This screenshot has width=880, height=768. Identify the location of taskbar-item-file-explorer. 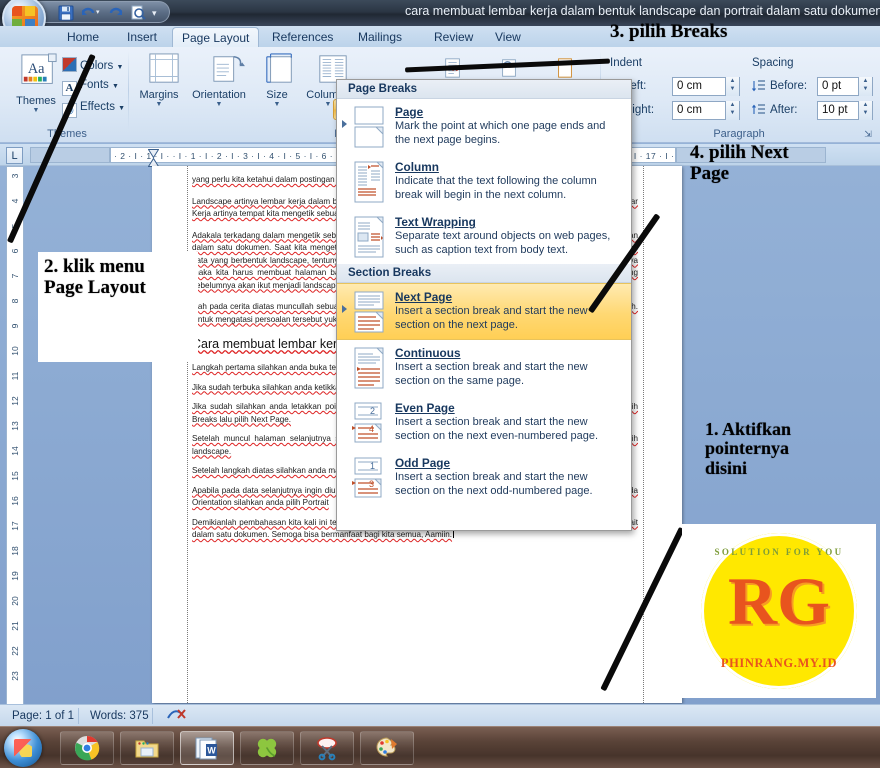
(147, 748).